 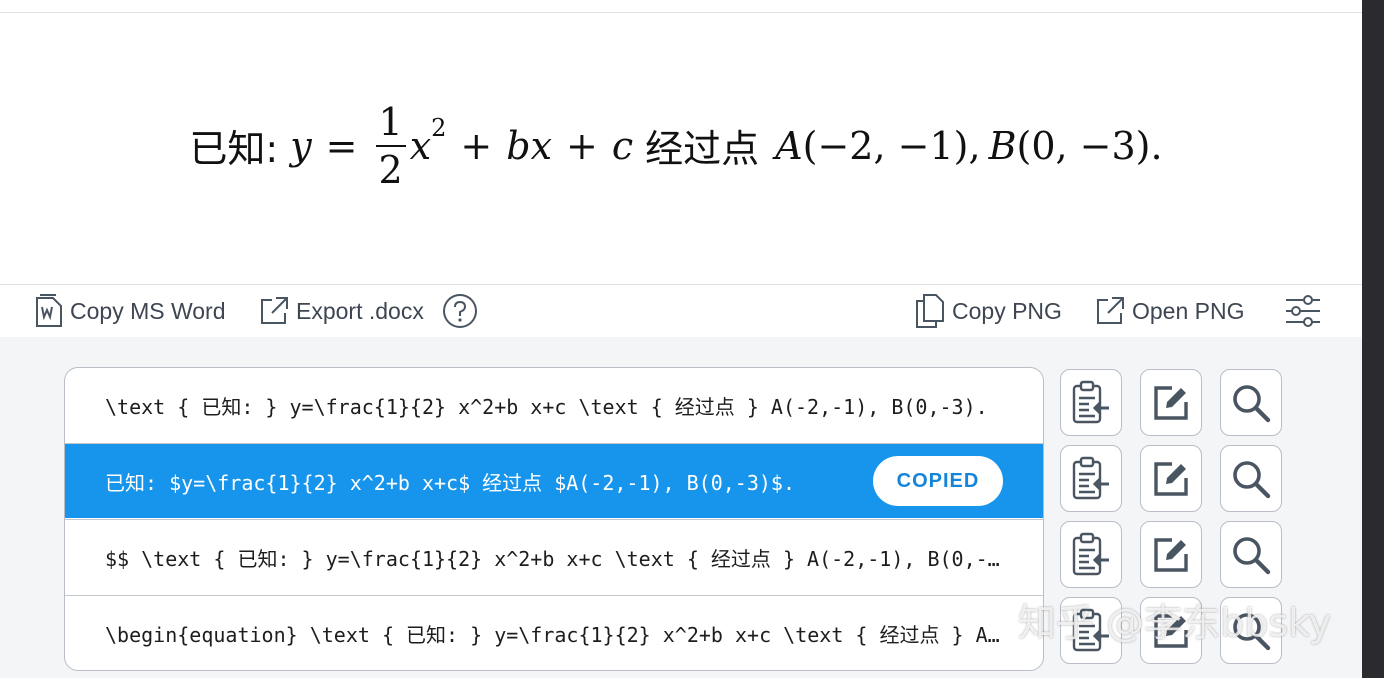 What do you see at coordinates (1373, 339) in the screenshot?
I see `window-edge` at bounding box center [1373, 339].